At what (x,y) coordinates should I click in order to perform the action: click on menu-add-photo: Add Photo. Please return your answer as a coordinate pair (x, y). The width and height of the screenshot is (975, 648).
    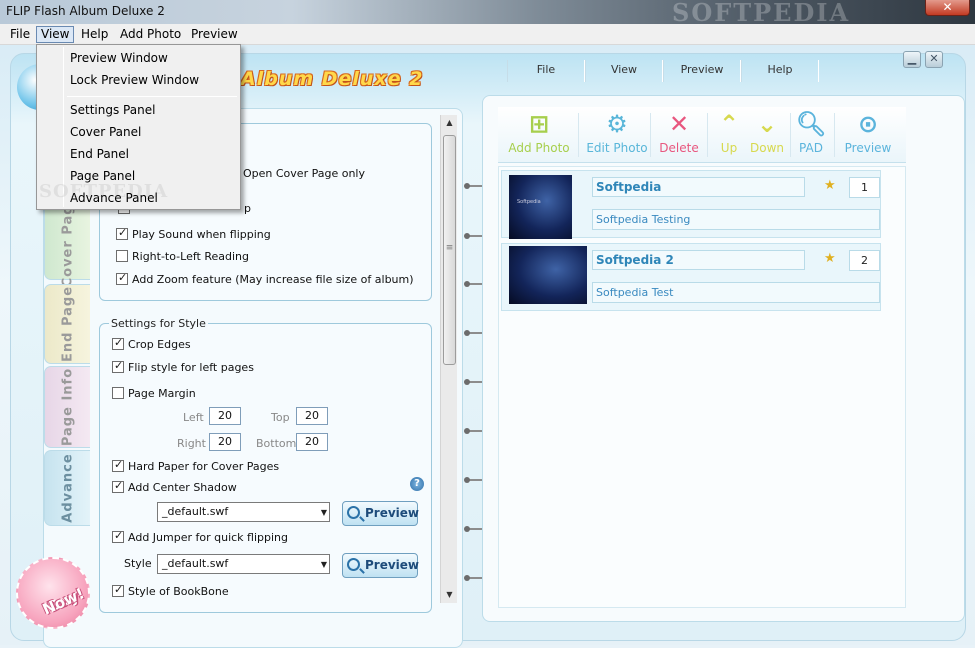
    Looking at the image, I should click on (150, 34).